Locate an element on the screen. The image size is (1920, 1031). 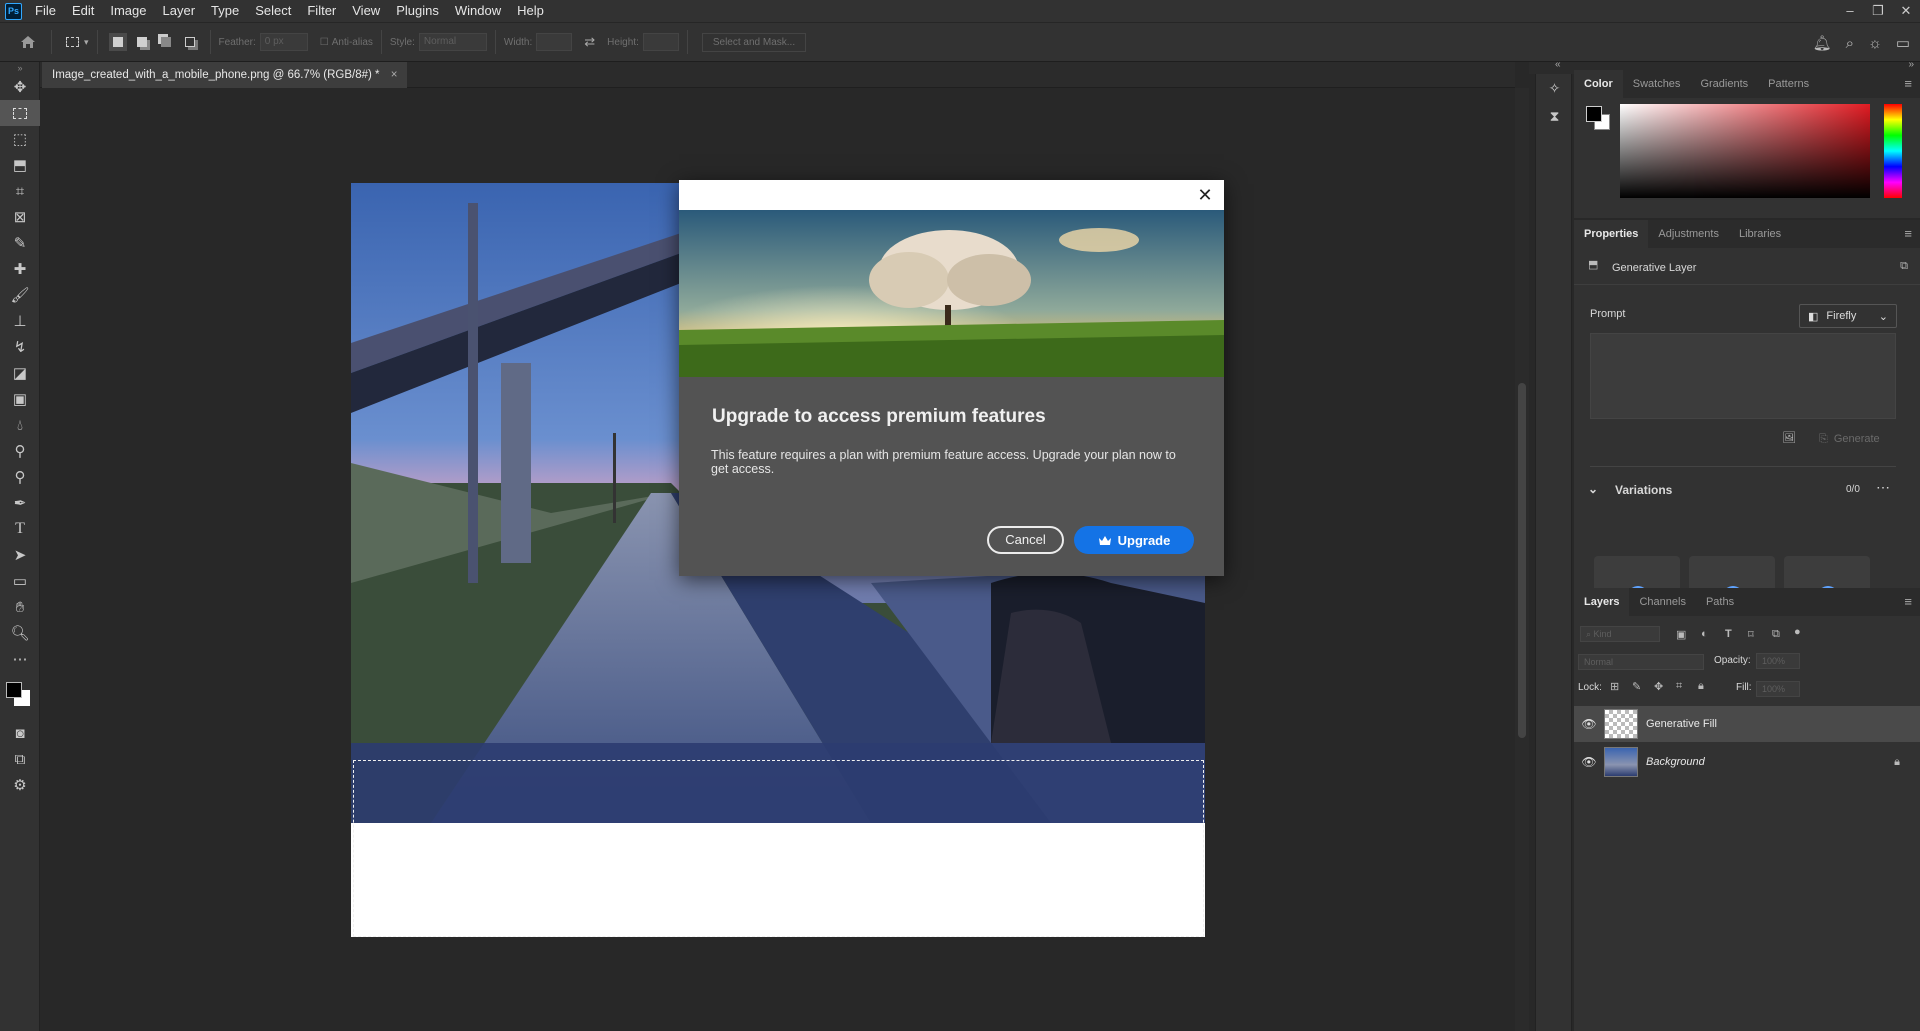
filter-smart-object-icon: ⧉ is located at coordinates (1776, 634).